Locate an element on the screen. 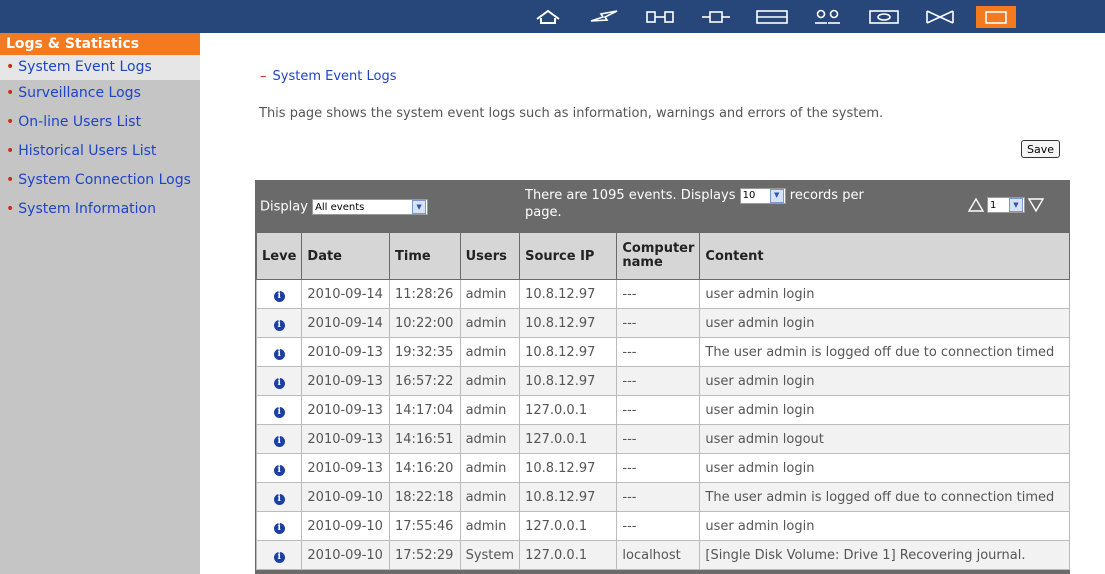 This screenshot has height=574, width=1105. column-header-time: Time is located at coordinates (425, 256).